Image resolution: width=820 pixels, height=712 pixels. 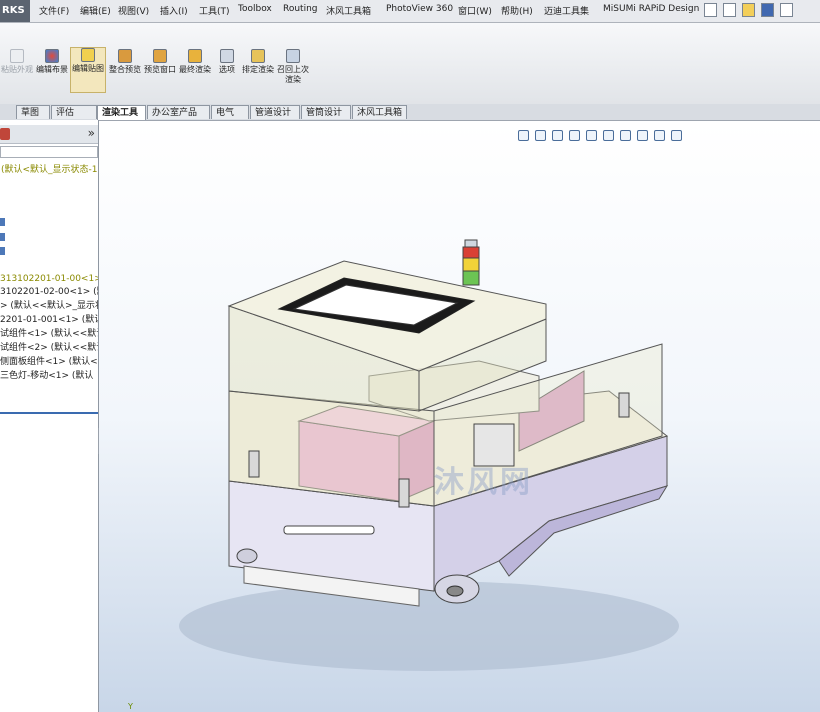 What do you see at coordinates (33, 112) in the screenshot?
I see `tab-sketch: 草图` at bounding box center [33, 112].